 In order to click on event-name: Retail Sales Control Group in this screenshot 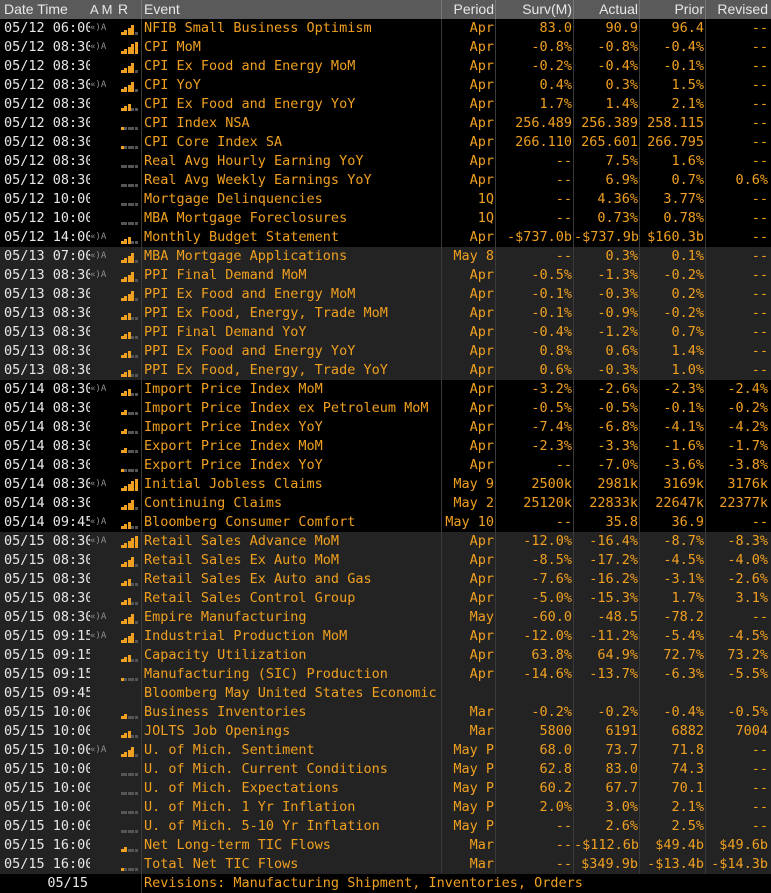, I will do `click(293, 598)`.